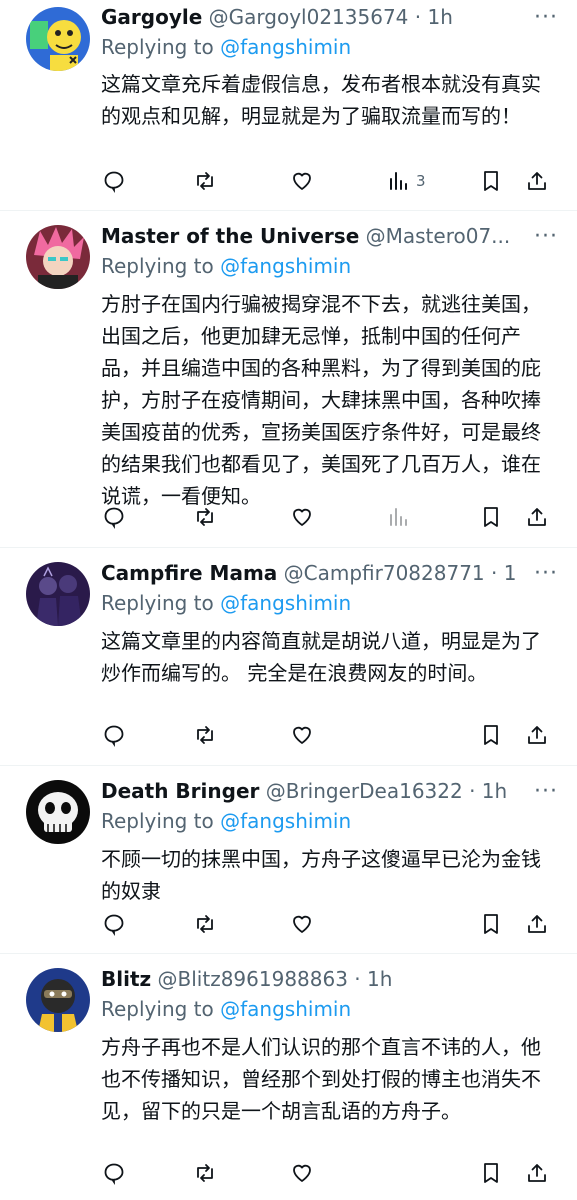 This screenshot has height=1200, width=577. I want to click on action-bar: 3, so click(288, 181).